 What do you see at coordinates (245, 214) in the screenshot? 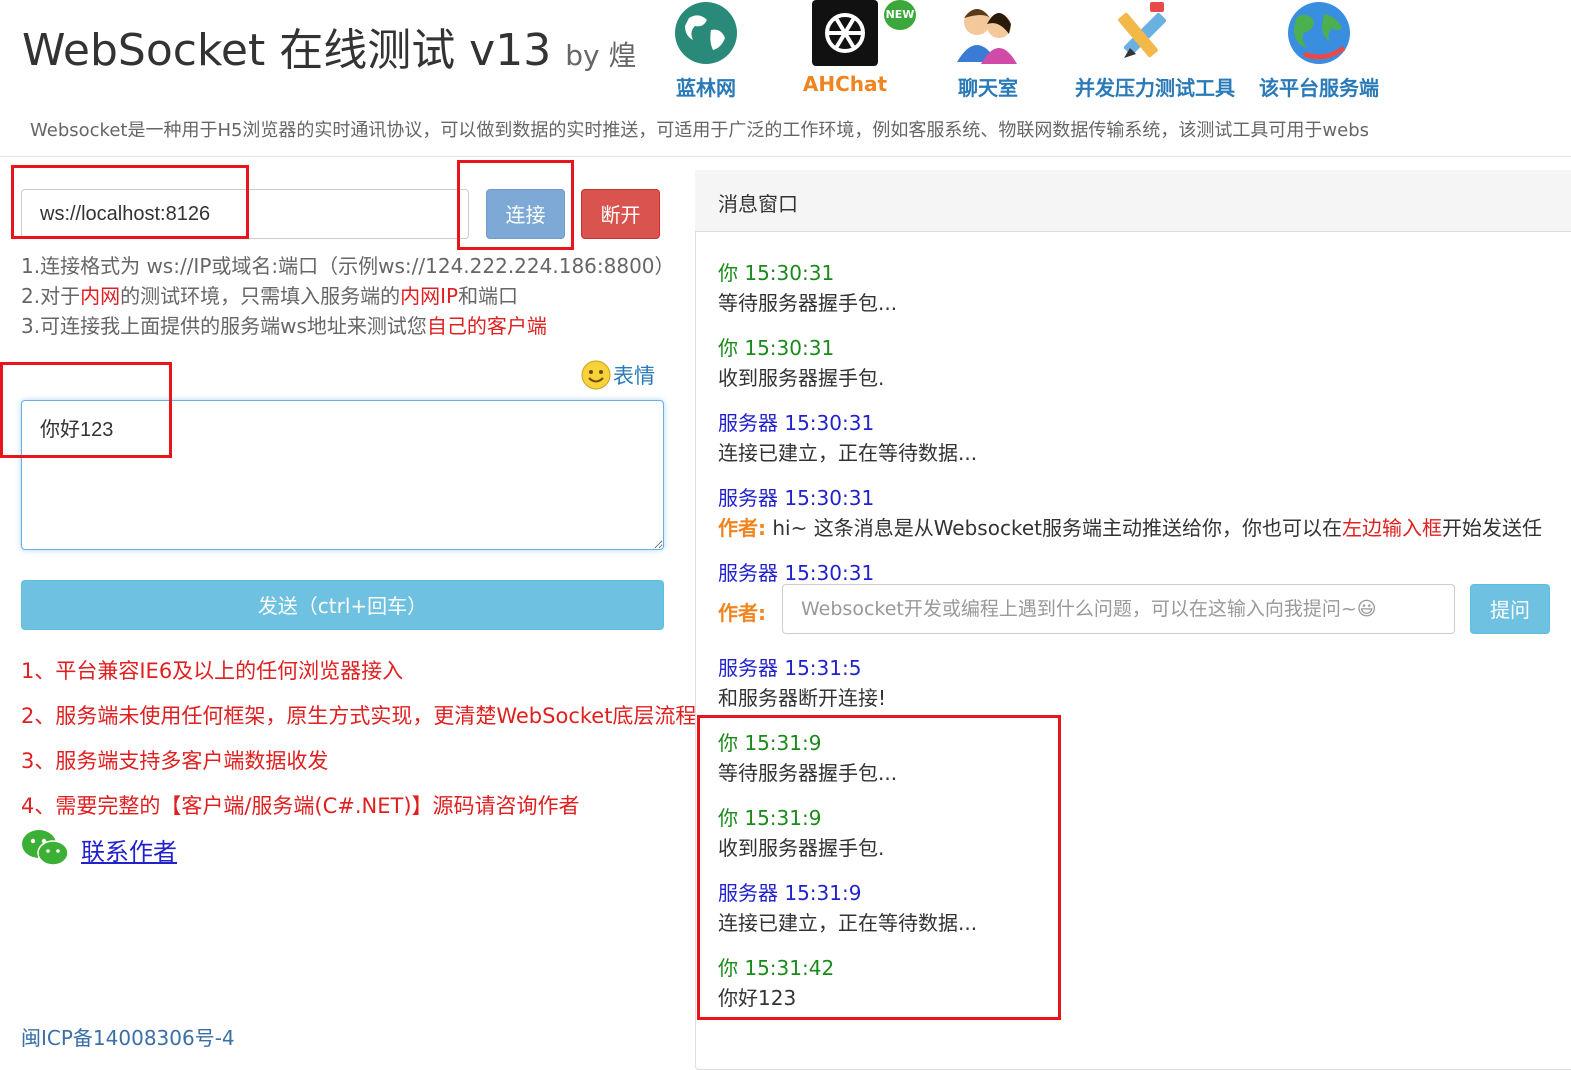
I see `ws-url-input` at bounding box center [245, 214].